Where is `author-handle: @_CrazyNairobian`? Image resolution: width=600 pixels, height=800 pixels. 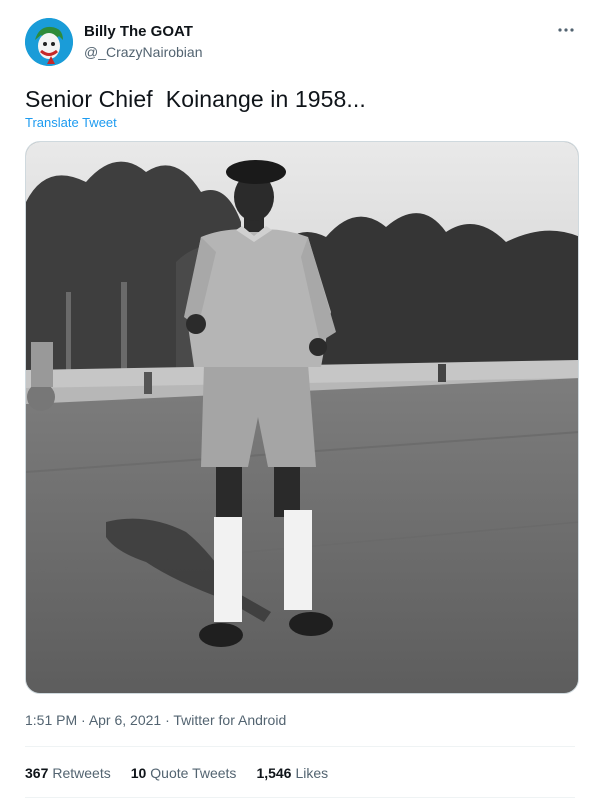
author-handle: @_CrazyNairobian is located at coordinates (143, 52).